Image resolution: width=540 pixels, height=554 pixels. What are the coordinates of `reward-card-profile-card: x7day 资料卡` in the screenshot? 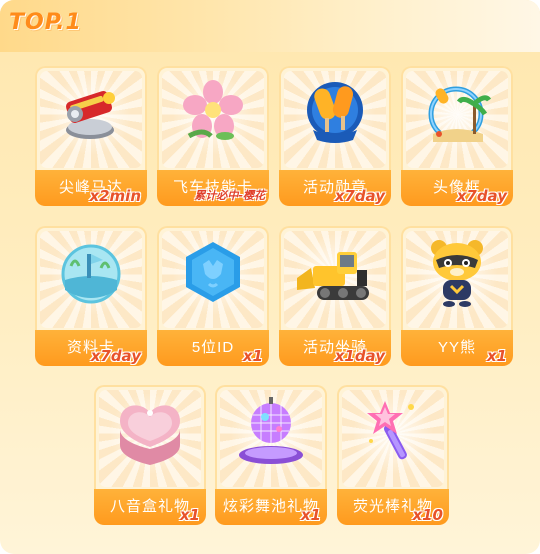 It's located at (91, 296).